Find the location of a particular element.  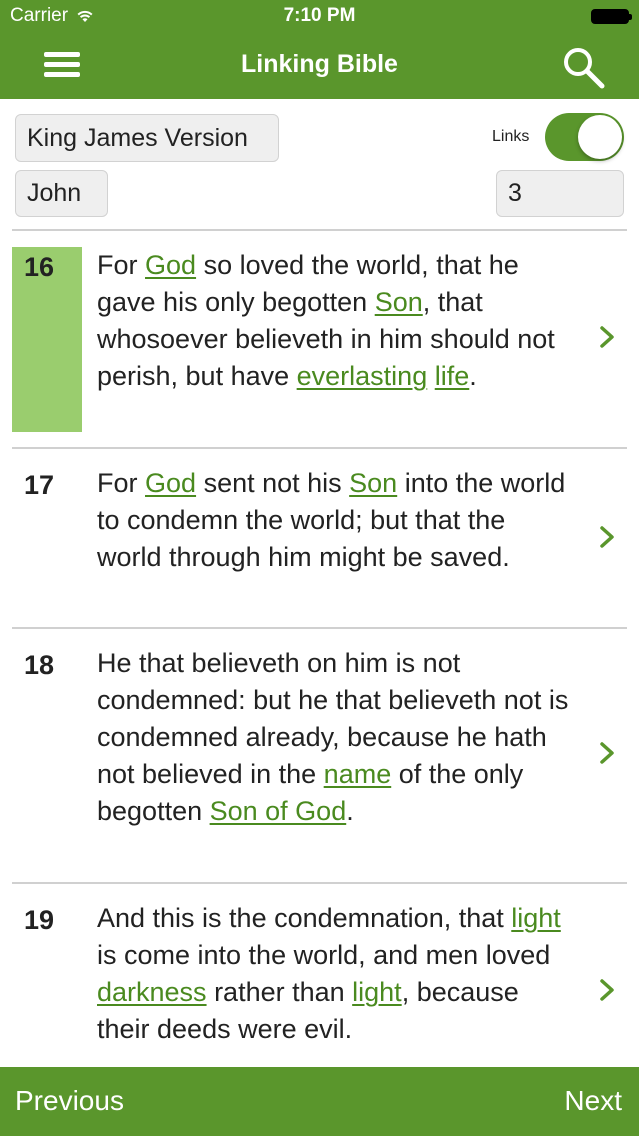

verse-number: 18 is located at coordinates (39, 665).